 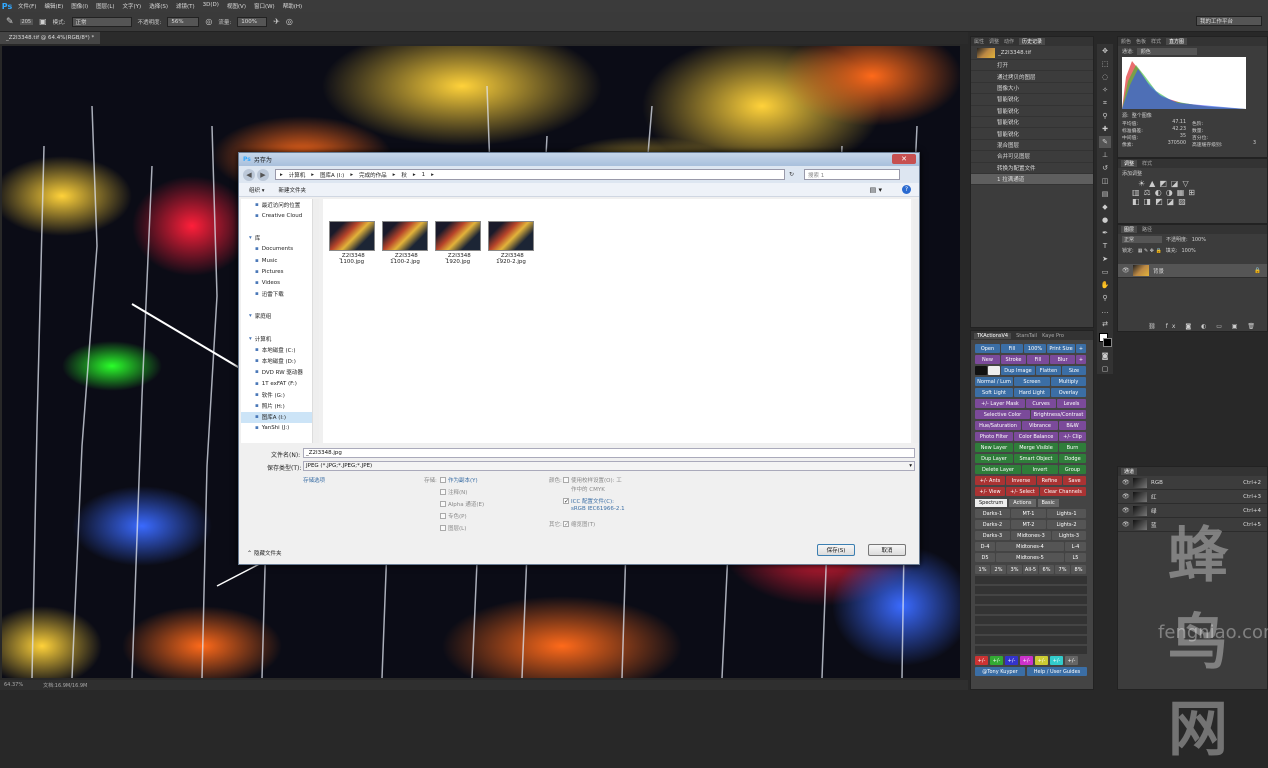 What do you see at coordinates (985, 557) in the screenshot?
I see `spec-d5-12: D5` at bounding box center [985, 557].